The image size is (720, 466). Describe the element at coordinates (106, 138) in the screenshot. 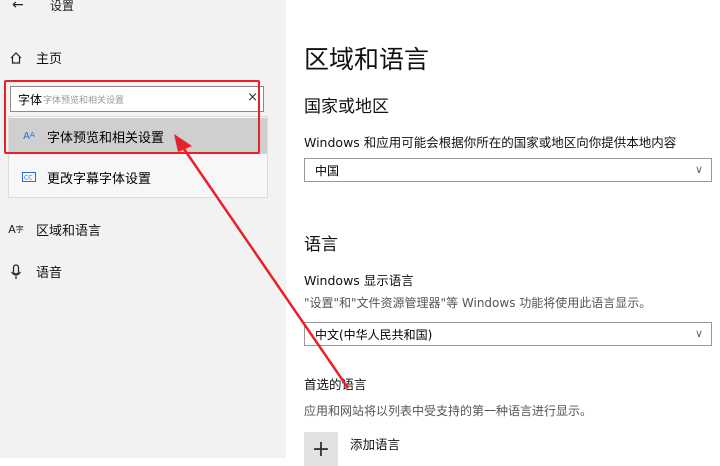

I see `suggestion-label: 字体预览和相关设置` at that location.